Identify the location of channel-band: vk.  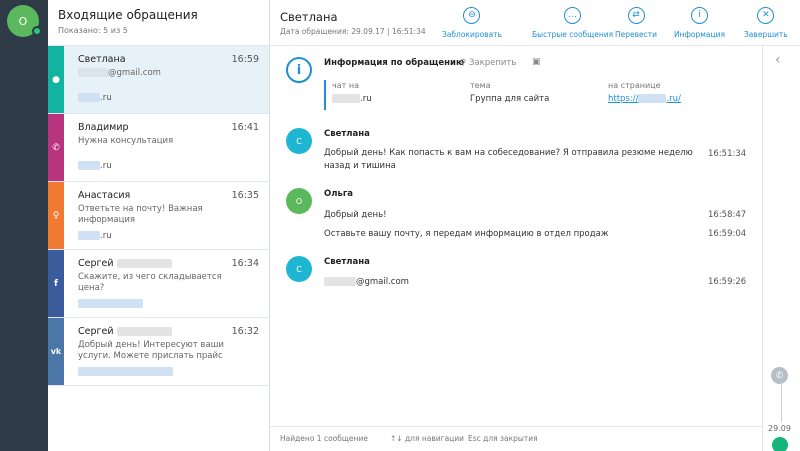
(56, 351).